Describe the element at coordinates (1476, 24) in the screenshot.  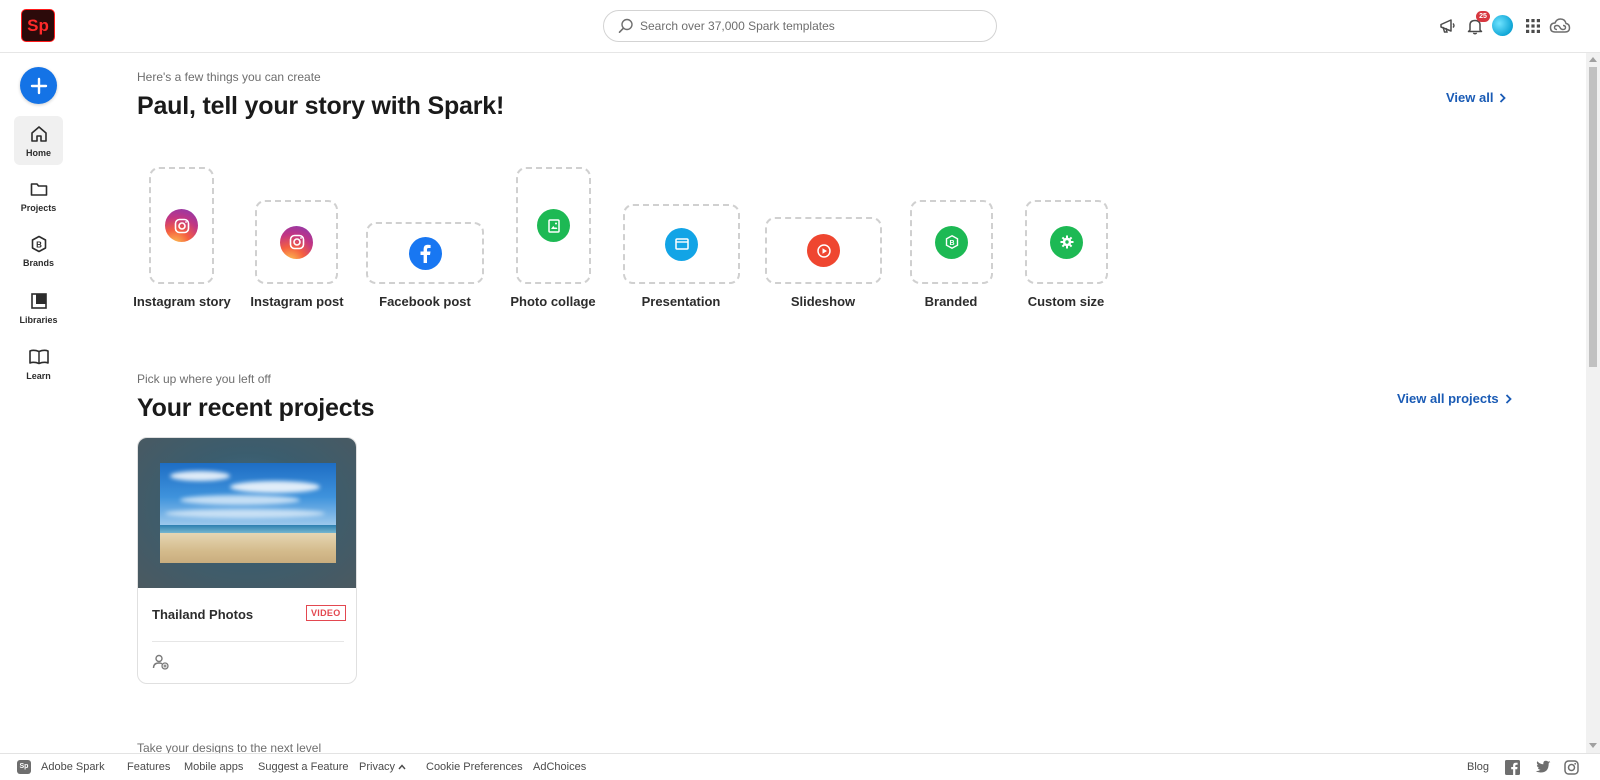
I see `bell-icon: 25` at that location.